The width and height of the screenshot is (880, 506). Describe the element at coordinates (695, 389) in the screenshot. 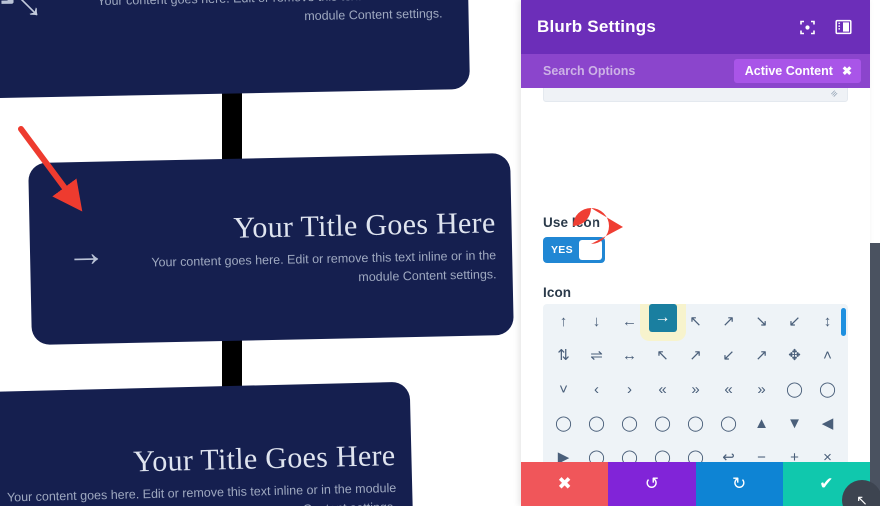

I see `chevron-double-down-icon: »` at that location.